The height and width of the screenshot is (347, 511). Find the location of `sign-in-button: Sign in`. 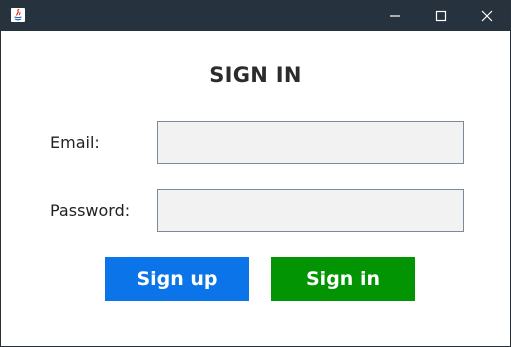

sign-in-button: Sign in is located at coordinates (343, 279).